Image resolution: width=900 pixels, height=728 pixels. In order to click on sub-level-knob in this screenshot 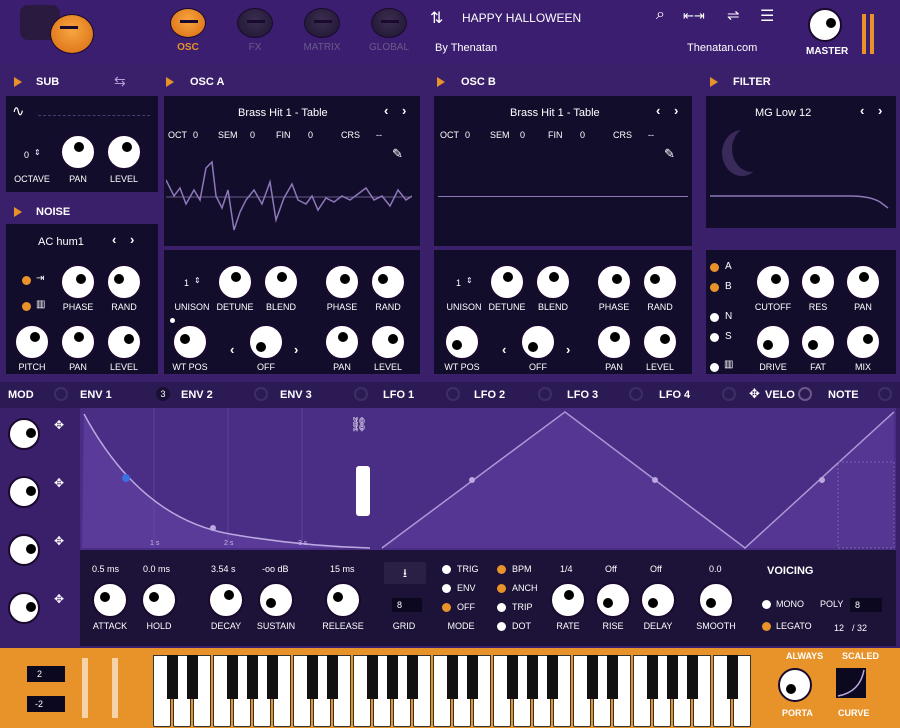, I will do `click(124, 152)`.